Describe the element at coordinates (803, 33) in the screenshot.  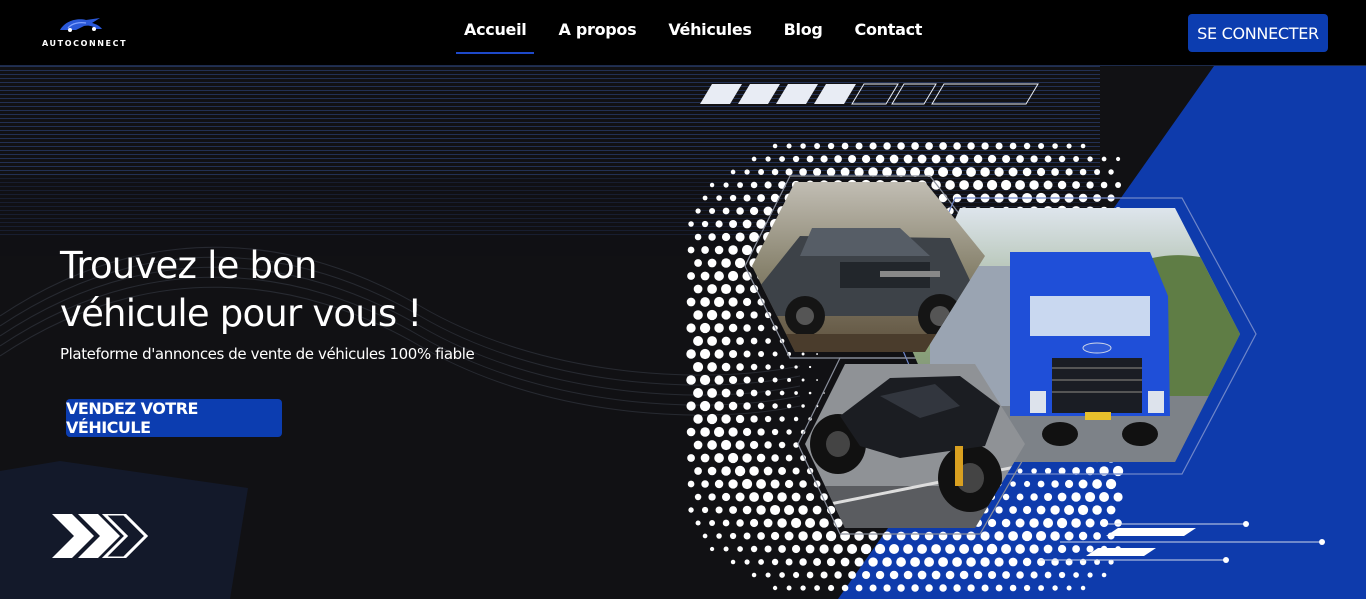
I see `nav-item-blog: Blog` at that location.